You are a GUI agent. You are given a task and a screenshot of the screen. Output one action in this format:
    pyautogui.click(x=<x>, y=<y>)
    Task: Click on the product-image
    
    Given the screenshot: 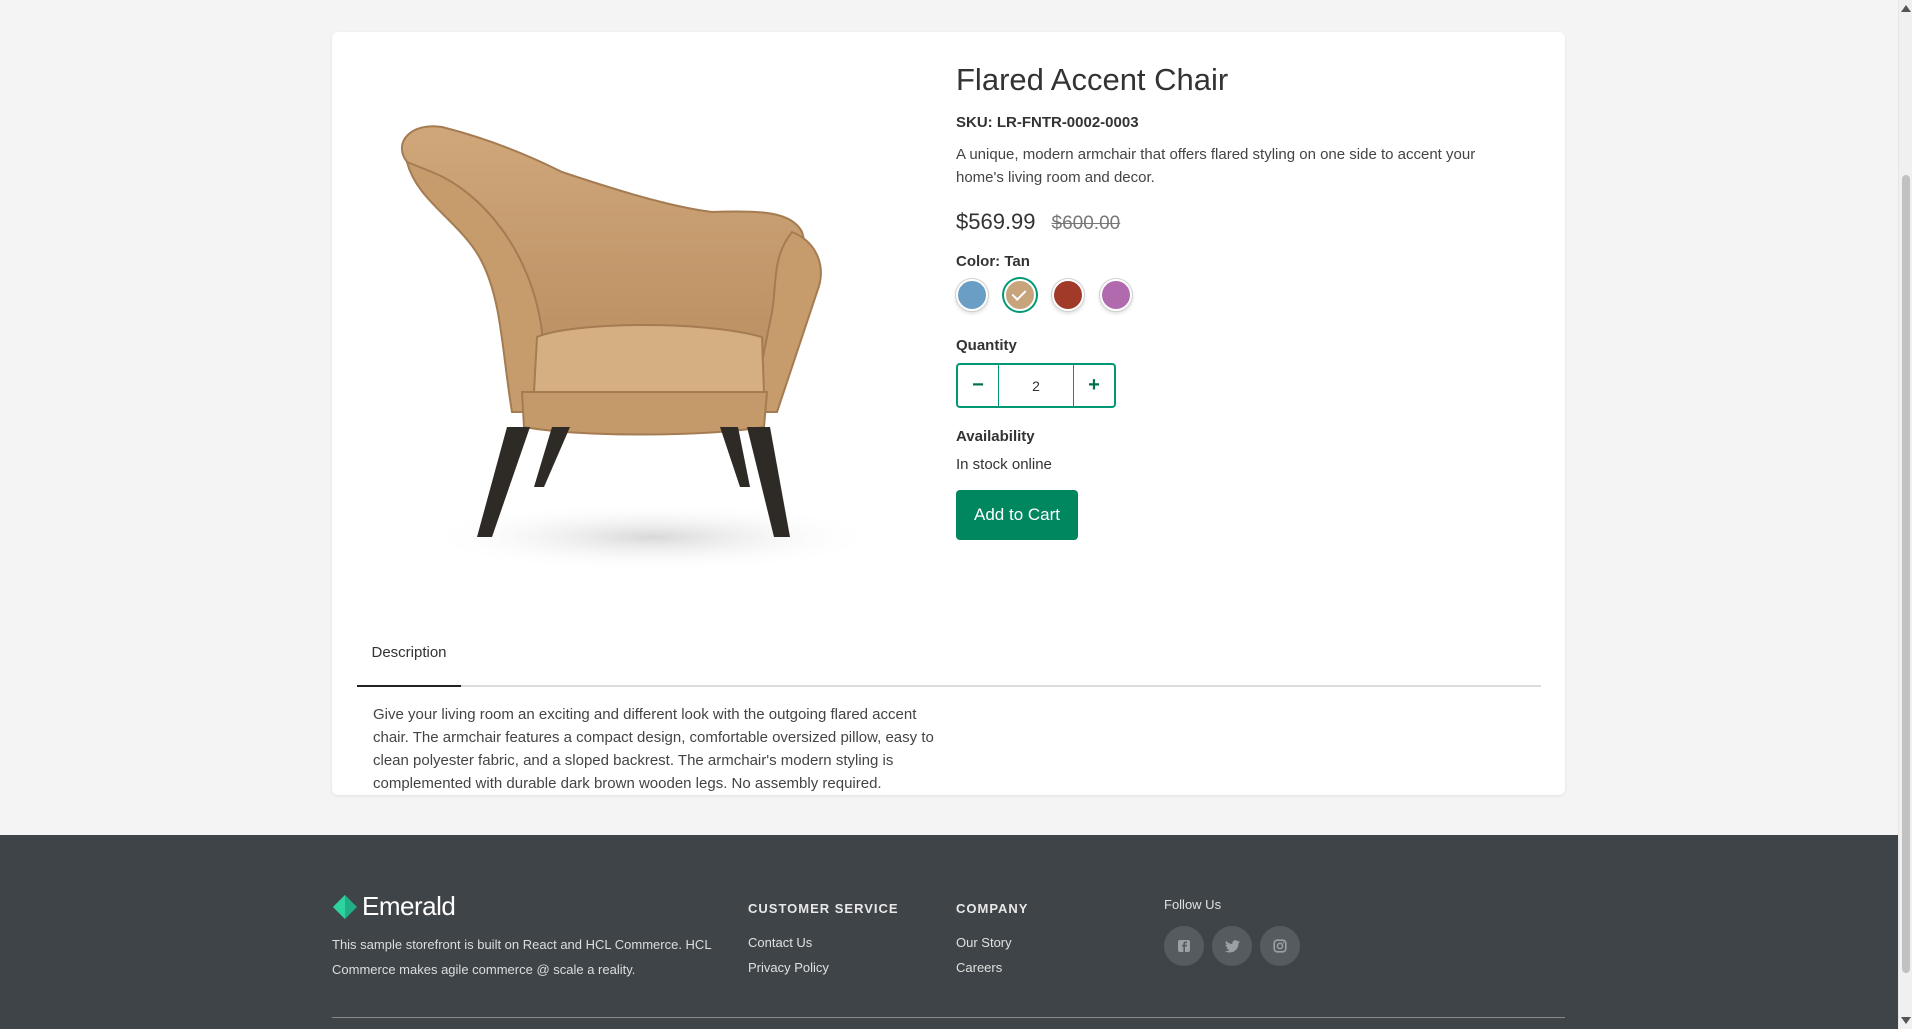 What is the action you would take?
    pyautogui.click(x=632, y=342)
    